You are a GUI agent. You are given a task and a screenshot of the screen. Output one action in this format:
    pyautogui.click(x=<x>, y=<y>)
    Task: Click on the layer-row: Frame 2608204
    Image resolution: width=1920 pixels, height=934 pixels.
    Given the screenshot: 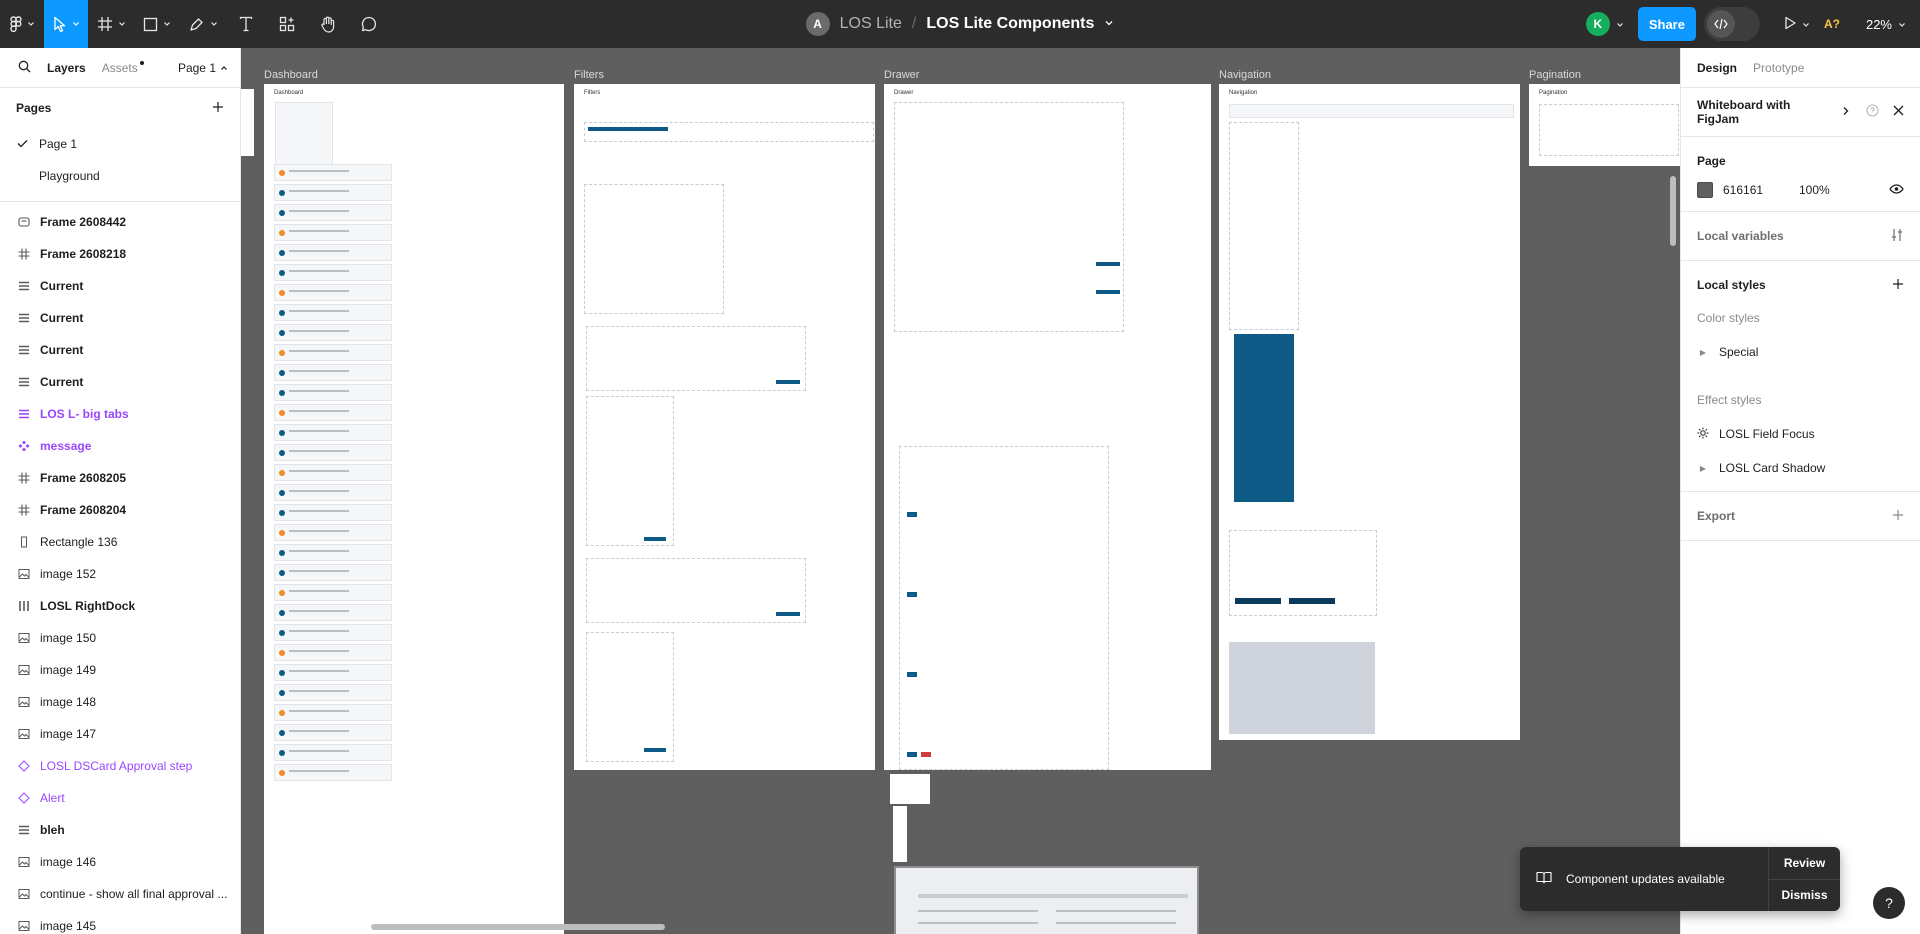 What is the action you would take?
    pyautogui.click(x=120, y=510)
    